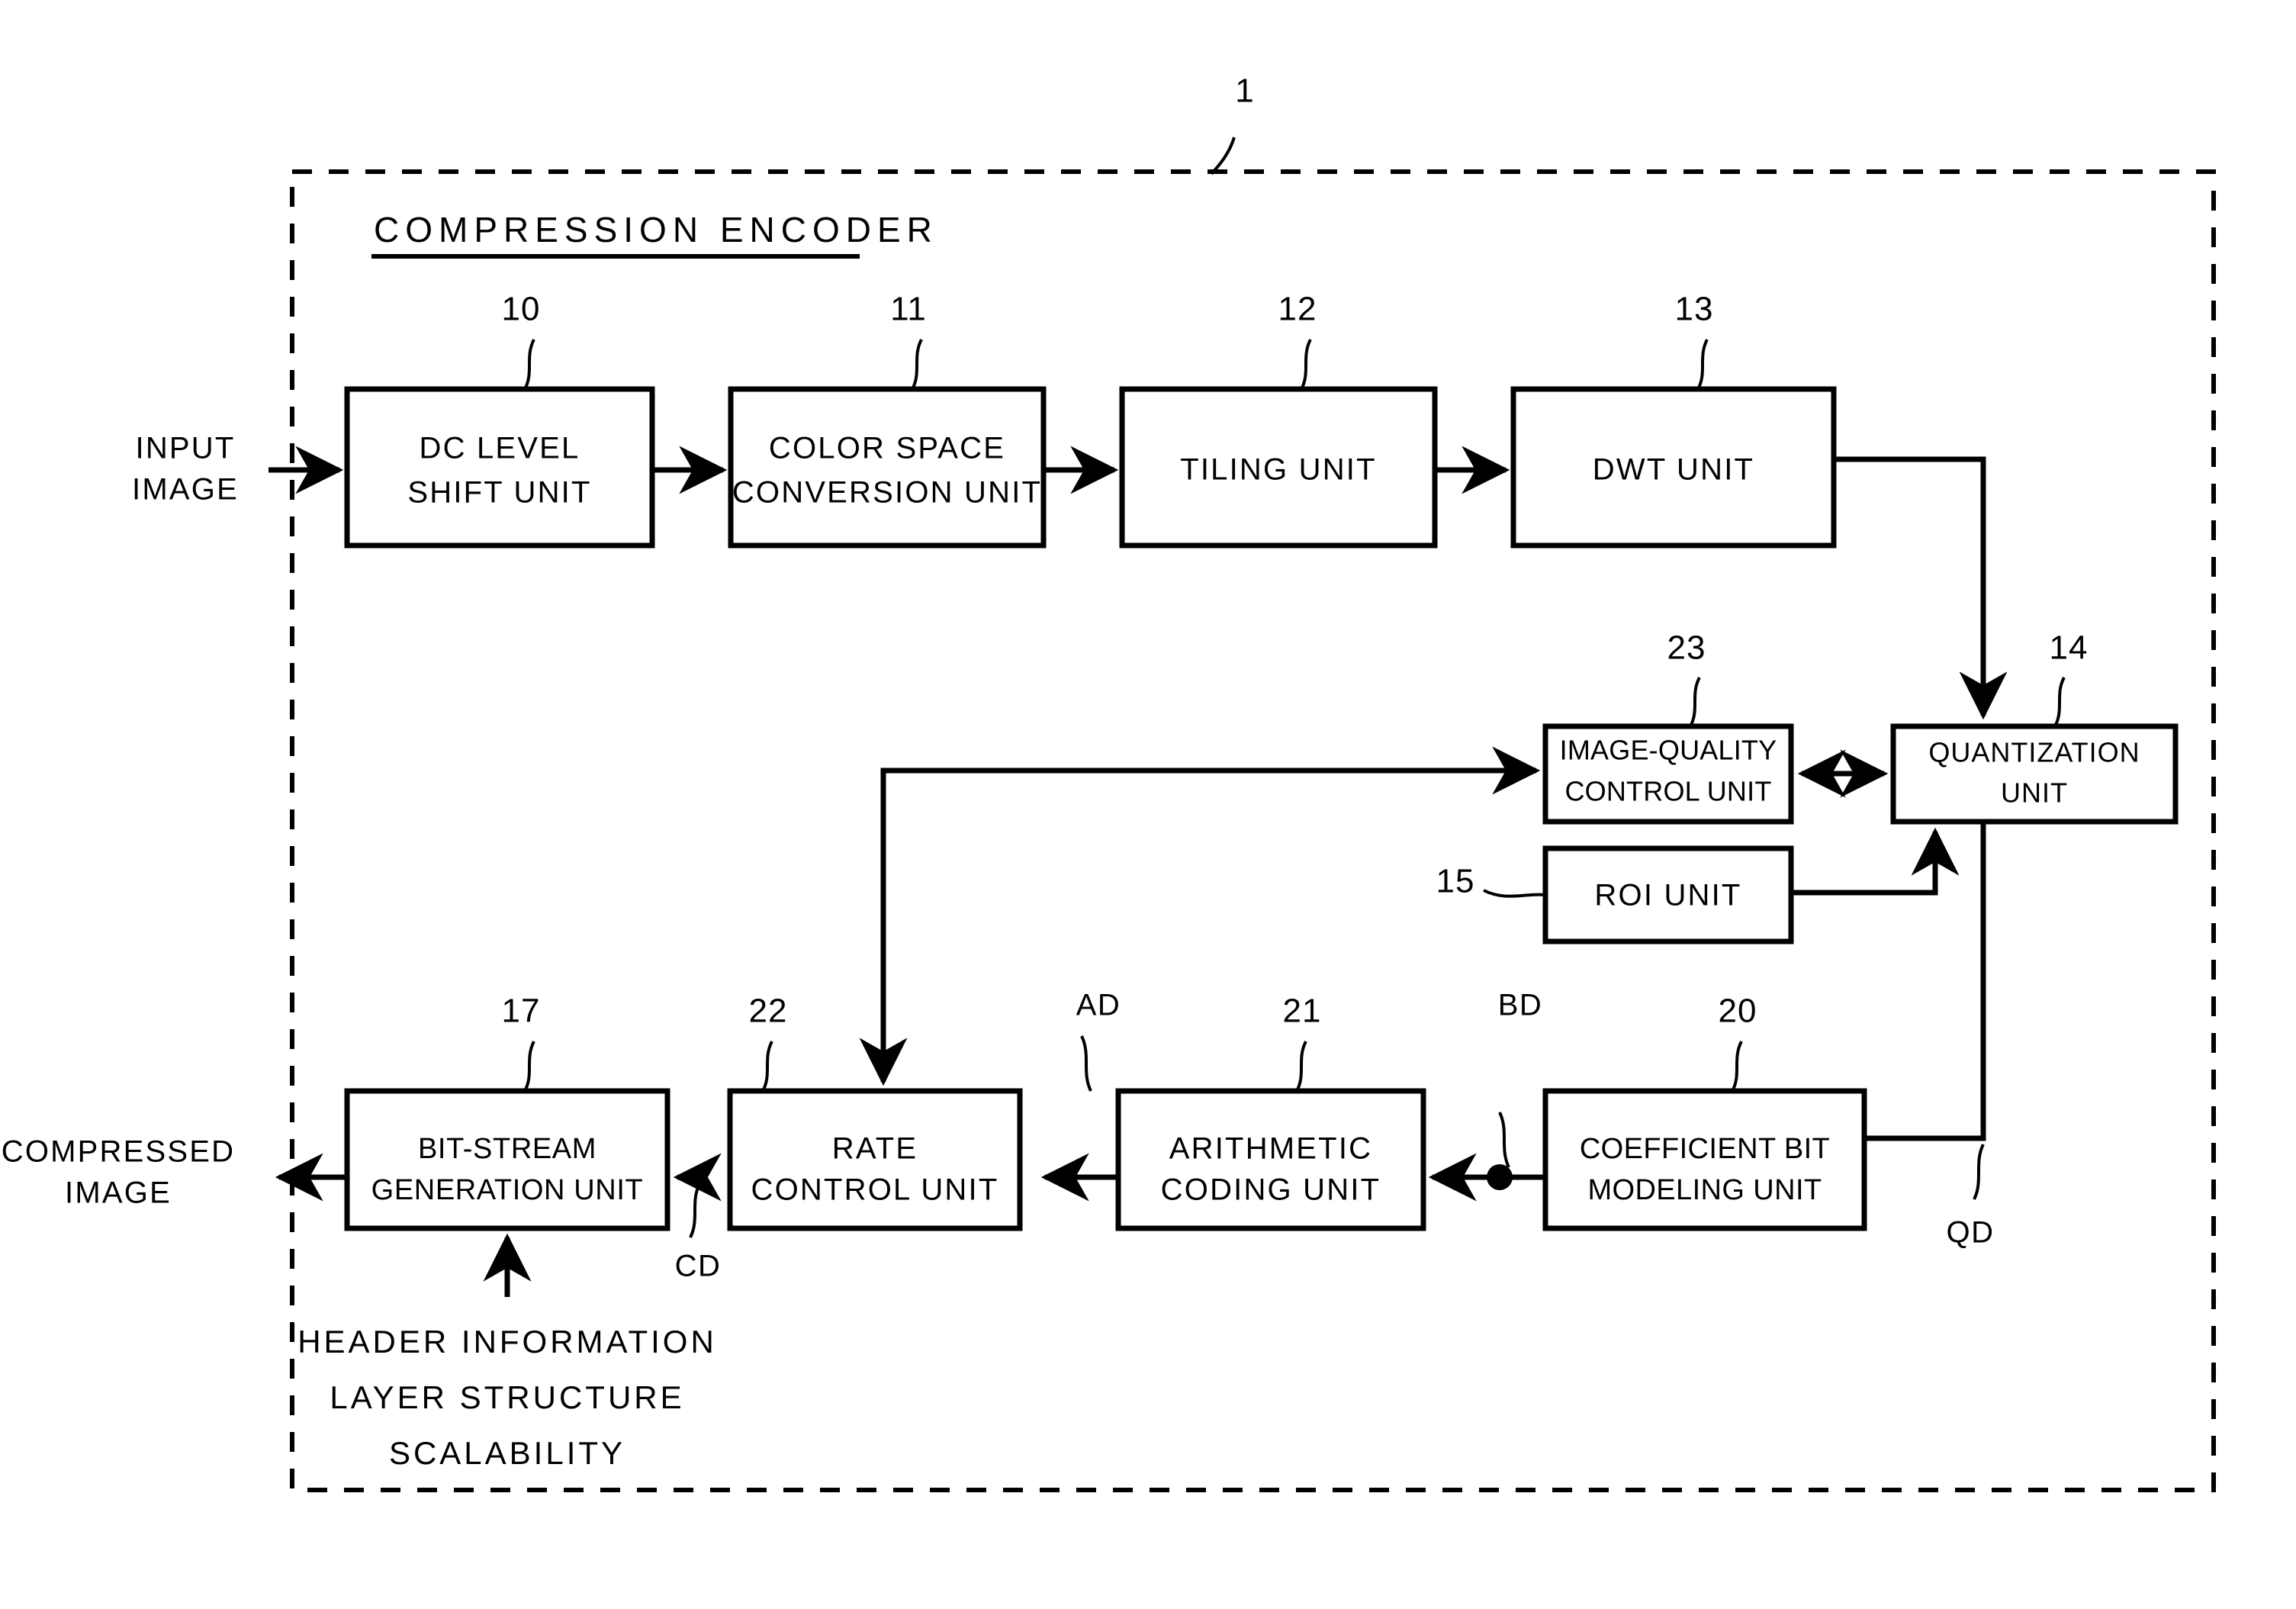  What do you see at coordinates (2034, 752) in the screenshot?
I see `block-quantization-unit-line1: QUANTIZATION` at bounding box center [2034, 752].